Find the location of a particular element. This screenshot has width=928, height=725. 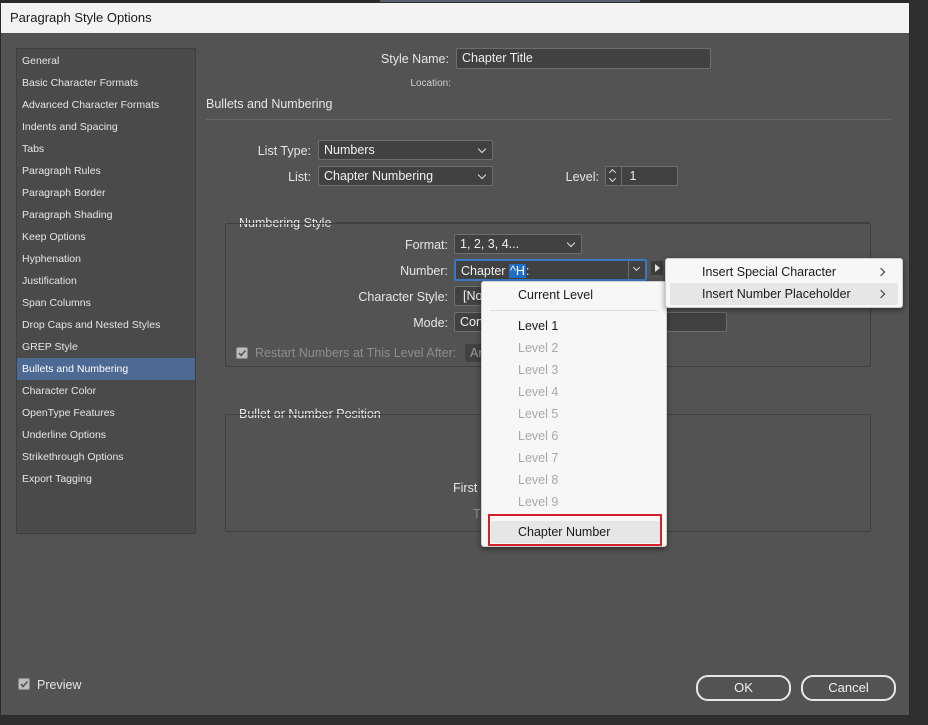

category-item-drop-caps-and-nested-styles: Drop Caps and Nested Styles is located at coordinates (106, 325).